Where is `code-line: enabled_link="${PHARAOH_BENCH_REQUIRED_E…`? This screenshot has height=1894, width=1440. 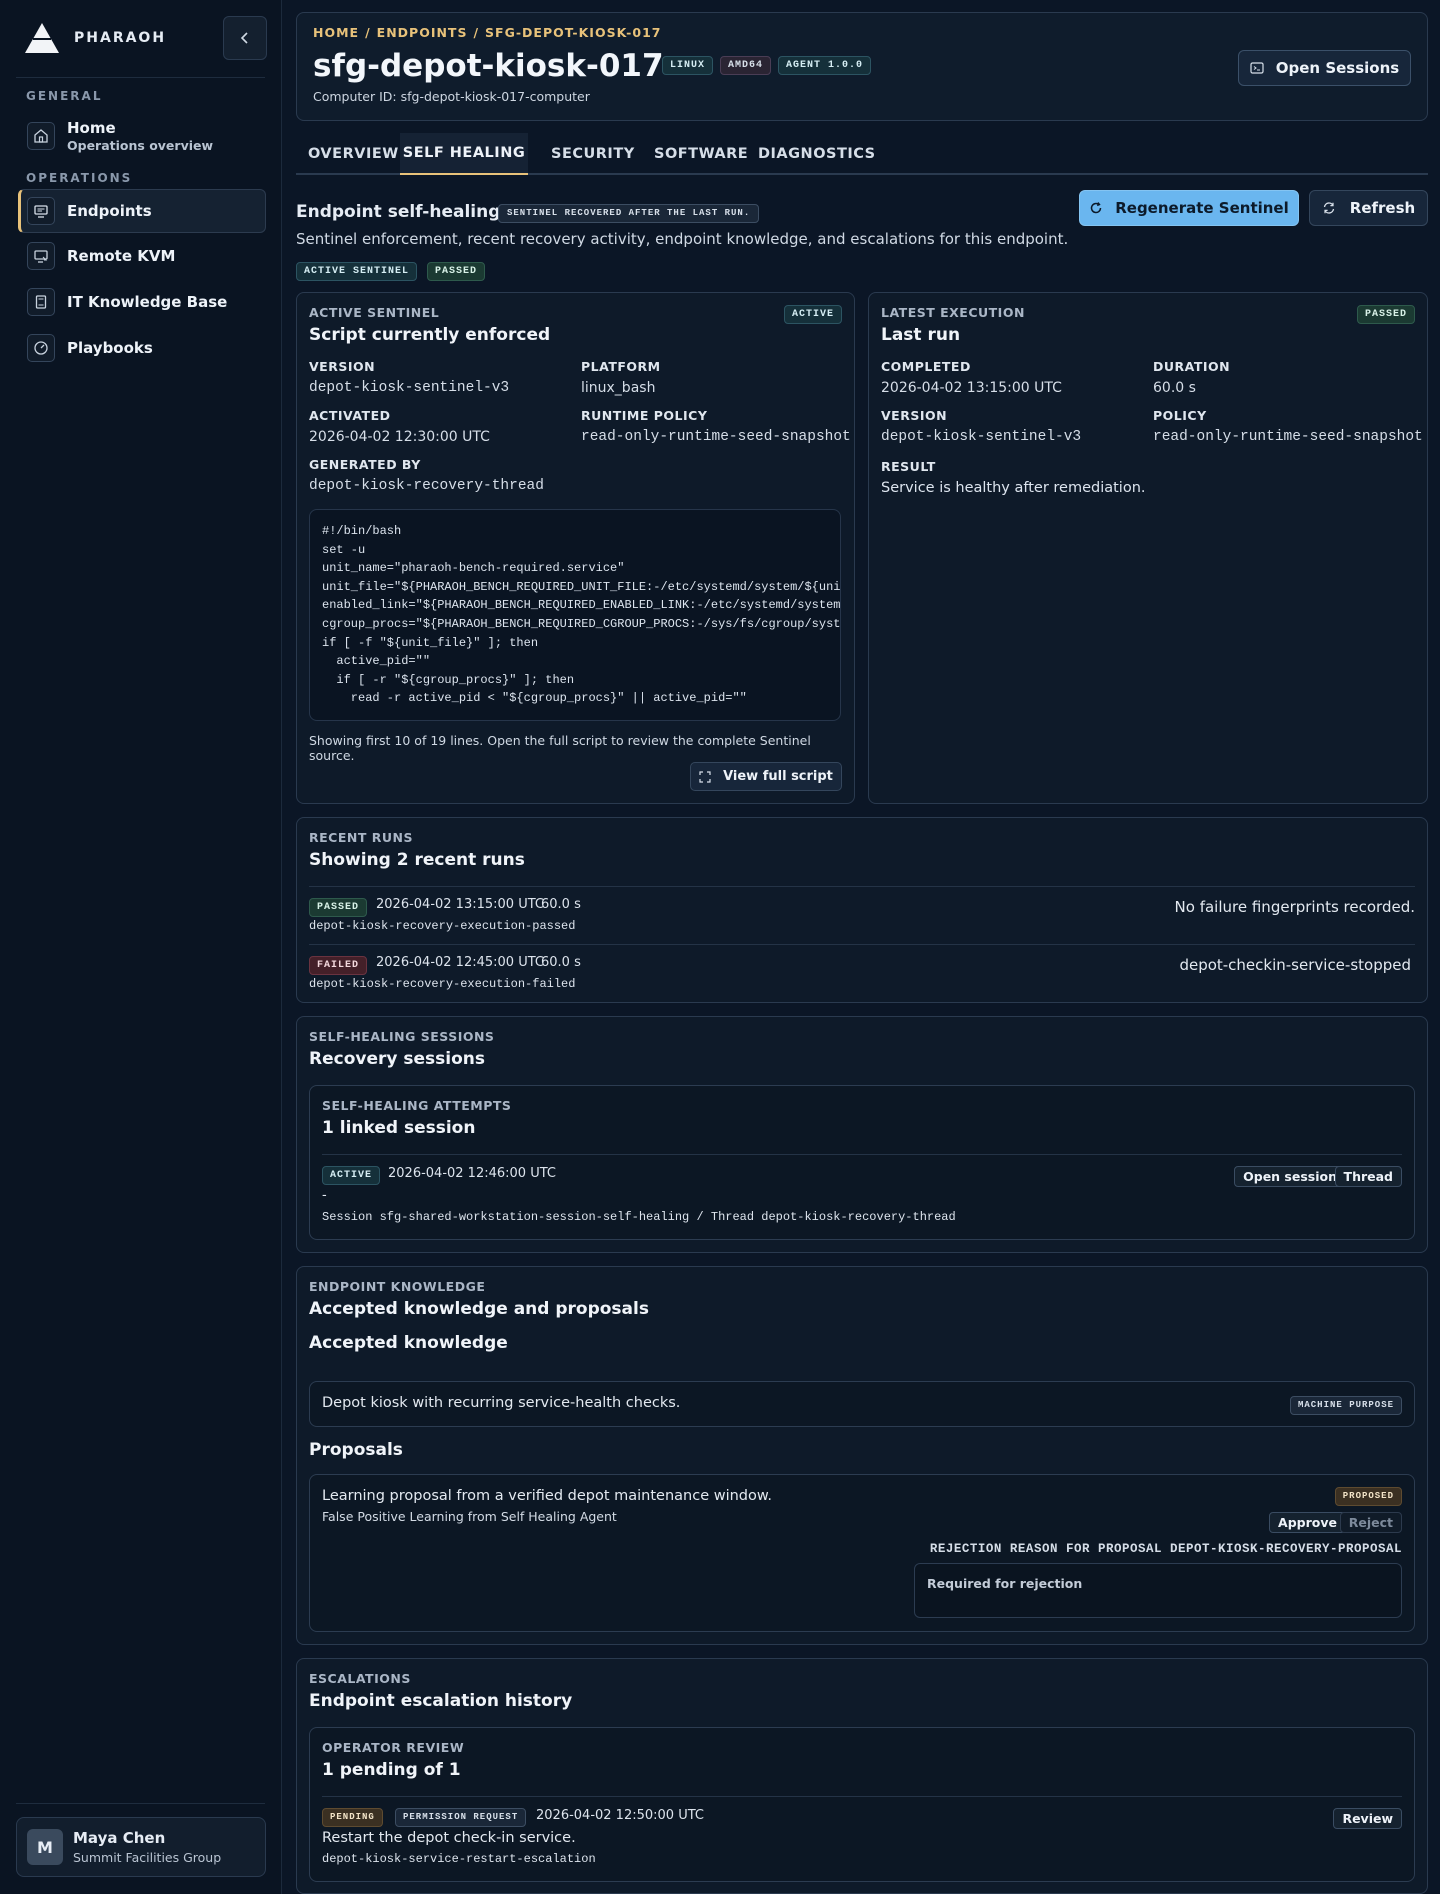
code-line: enabled_link="${PHARAOH_BENCH_REQUIRED_E… is located at coordinates (581, 605).